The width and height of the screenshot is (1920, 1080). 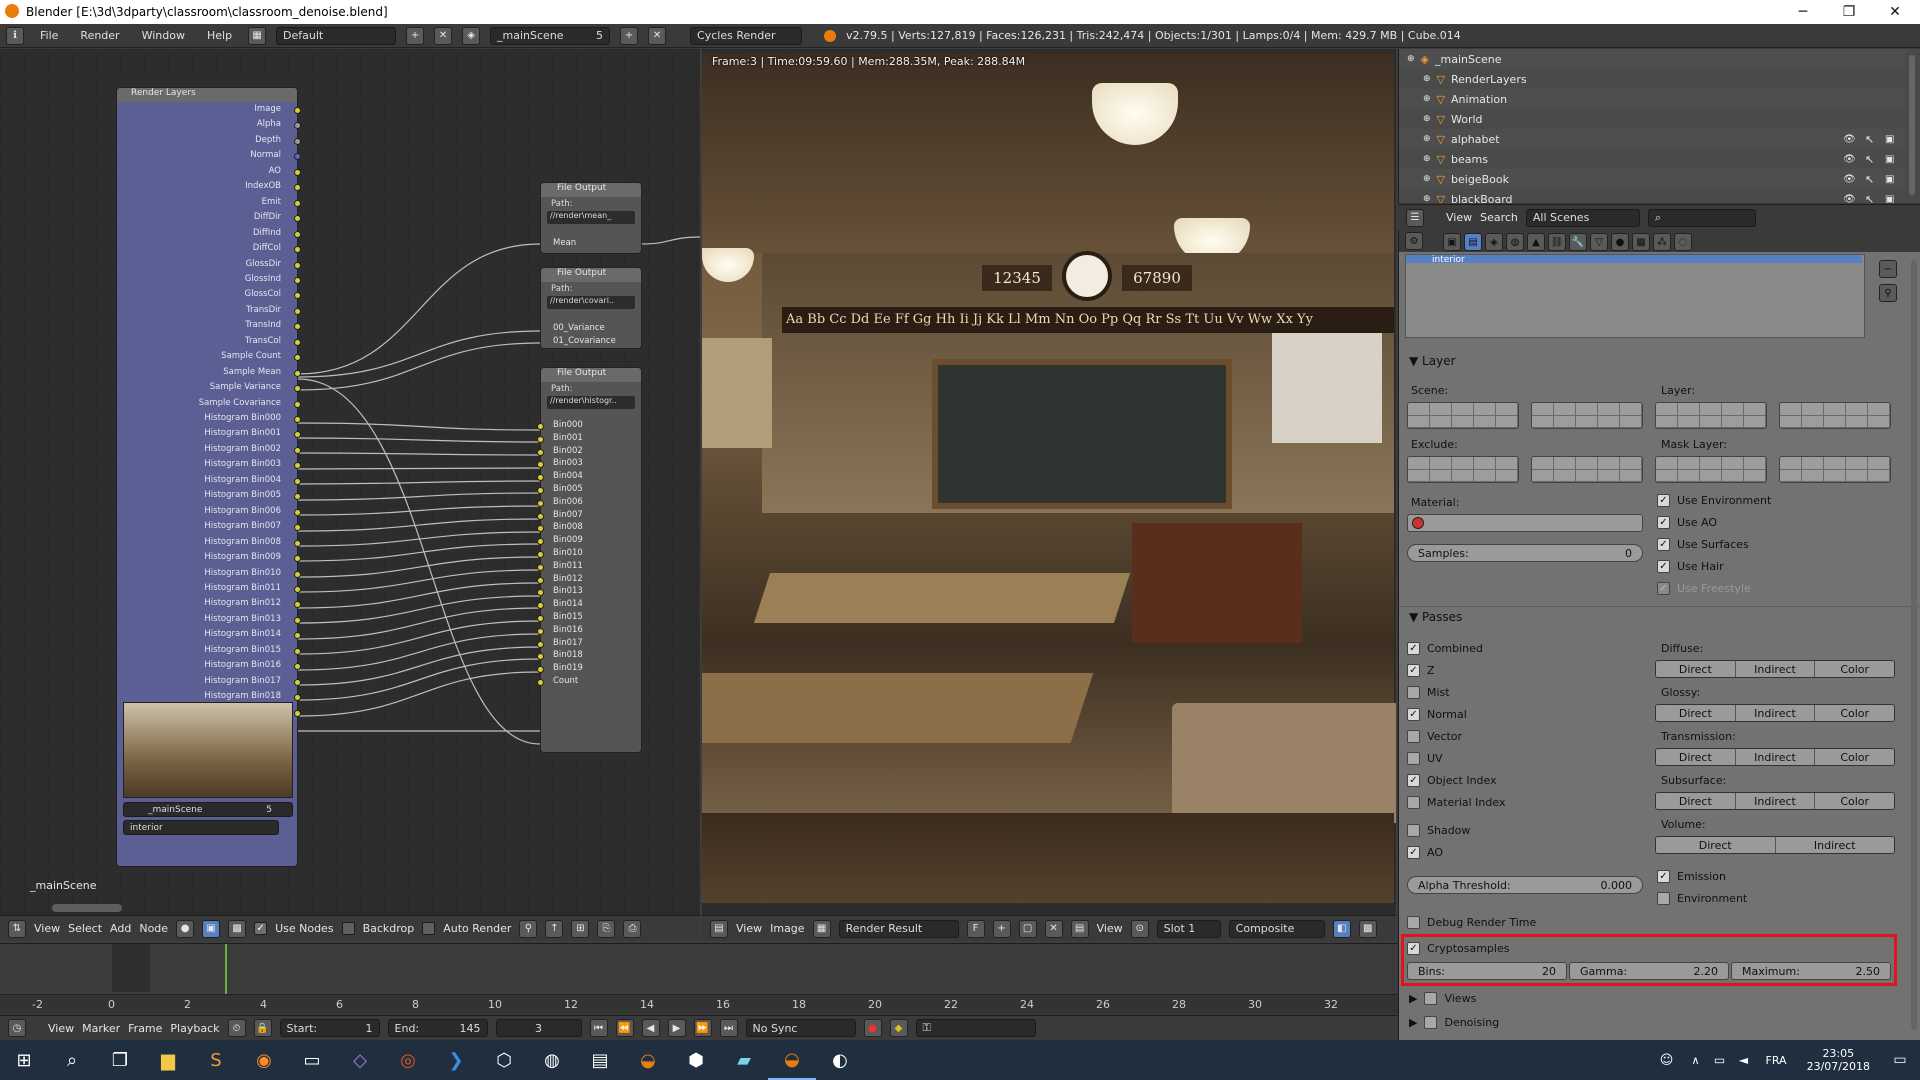 What do you see at coordinates (1720, 1060) in the screenshot?
I see `network-icon: ▭` at bounding box center [1720, 1060].